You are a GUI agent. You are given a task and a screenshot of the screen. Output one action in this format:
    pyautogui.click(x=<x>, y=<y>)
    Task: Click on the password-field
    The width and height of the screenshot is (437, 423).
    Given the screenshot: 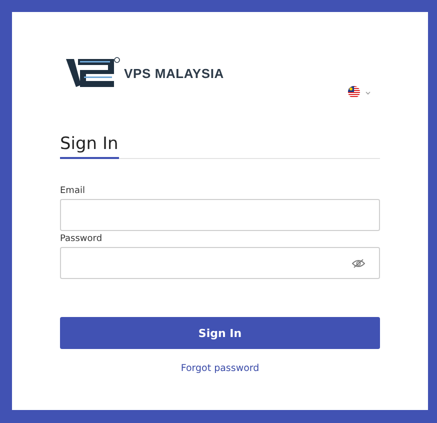 What is the action you would take?
    pyautogui.click(x=220, y=263)
    